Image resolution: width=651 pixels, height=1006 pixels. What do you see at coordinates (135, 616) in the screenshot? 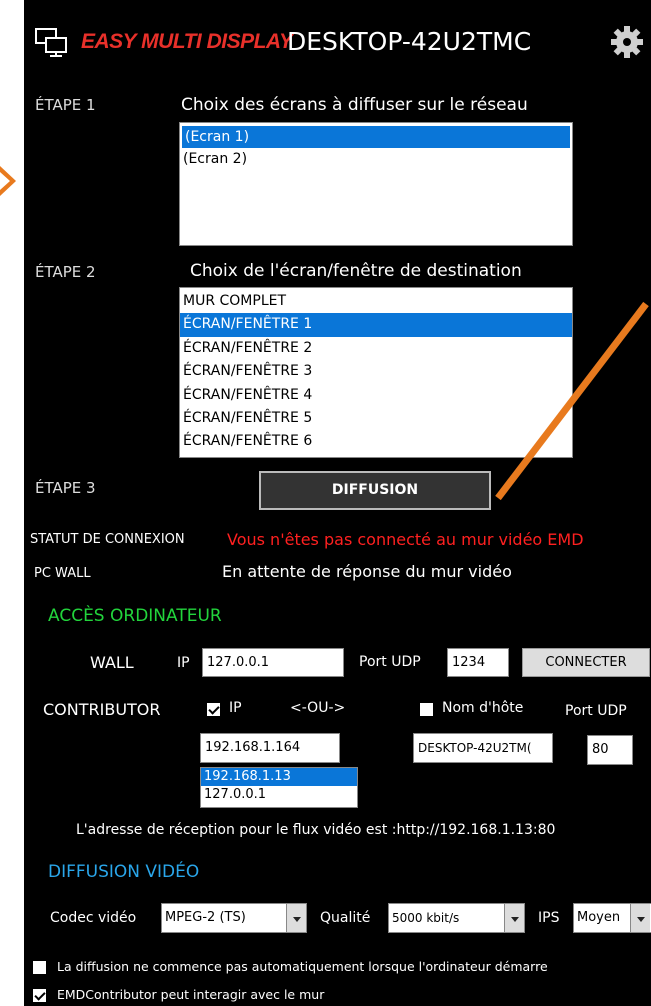
I see `access-section-title: ACCÈS ORDINATEUR` at bounding box center [135, 616].